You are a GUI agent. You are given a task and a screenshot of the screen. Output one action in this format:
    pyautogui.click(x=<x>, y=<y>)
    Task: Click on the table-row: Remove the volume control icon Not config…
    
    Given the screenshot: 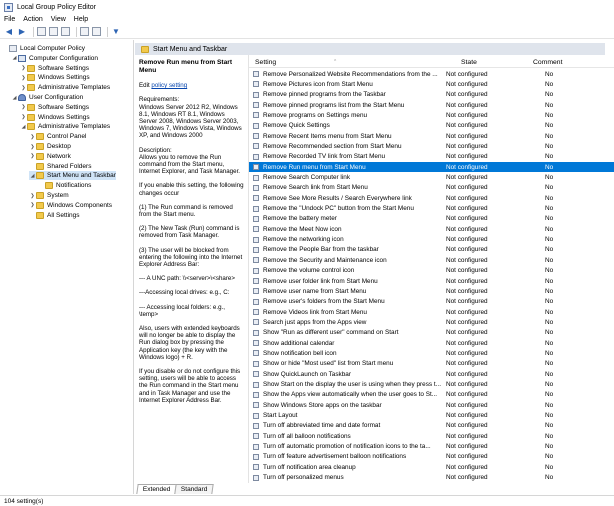 What is the action you would take?
    pyautogui.click(x=431, y=271)
    